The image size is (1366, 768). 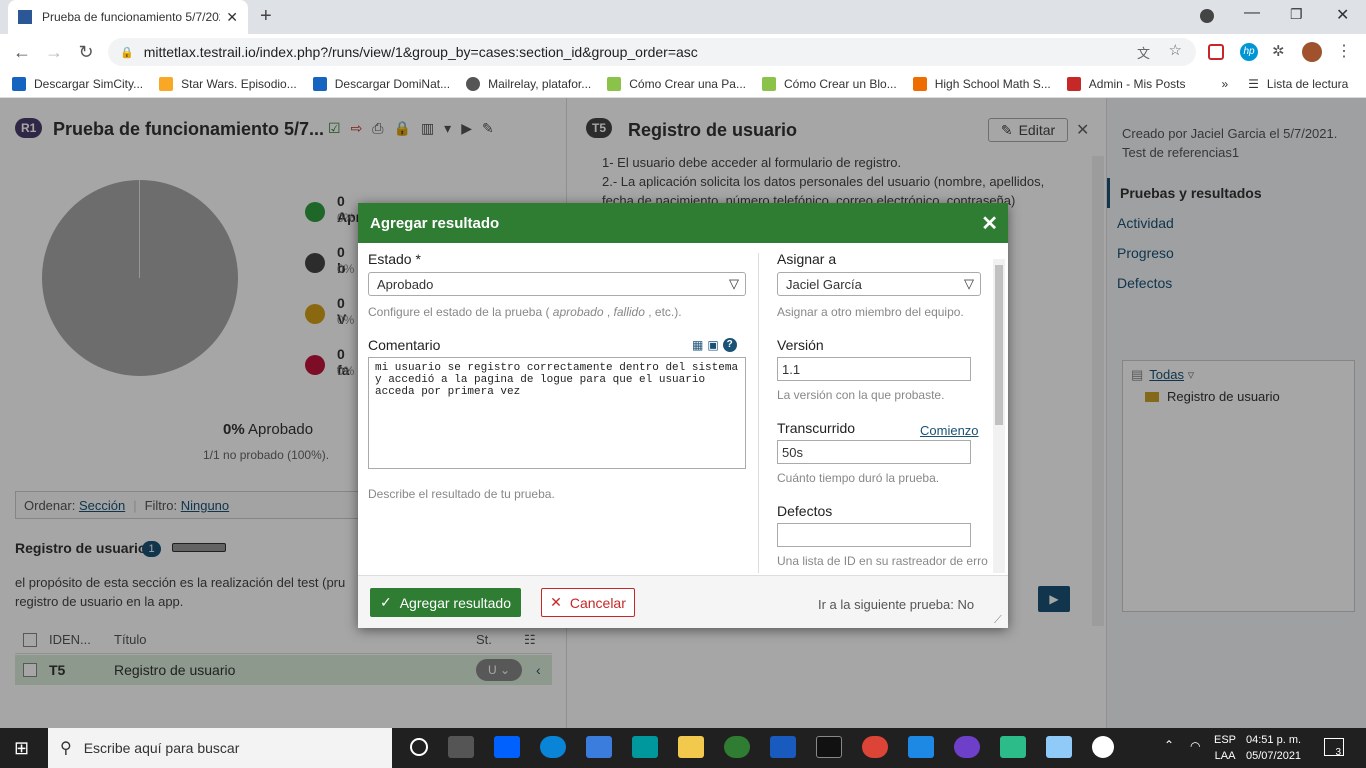 What do you see at coordinates (1125, 83) in the screenshot?
I see `bookmark-item: Admin - Mis Posts` at bounding box center [1125, 83].